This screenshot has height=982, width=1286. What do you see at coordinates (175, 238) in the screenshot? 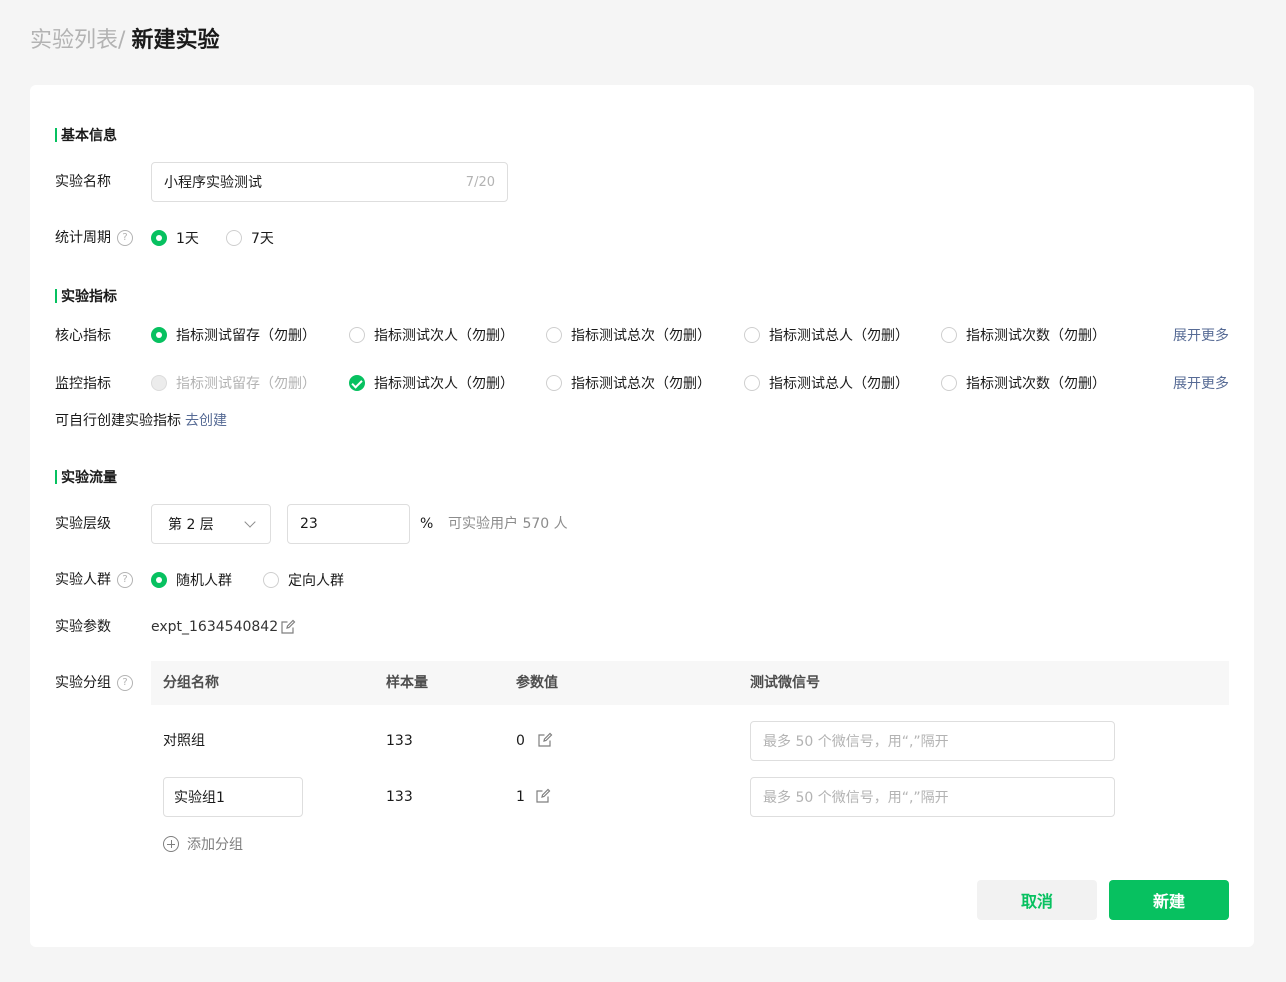
I see `period-option-1d: 1天` at bounding box center [175, 238].